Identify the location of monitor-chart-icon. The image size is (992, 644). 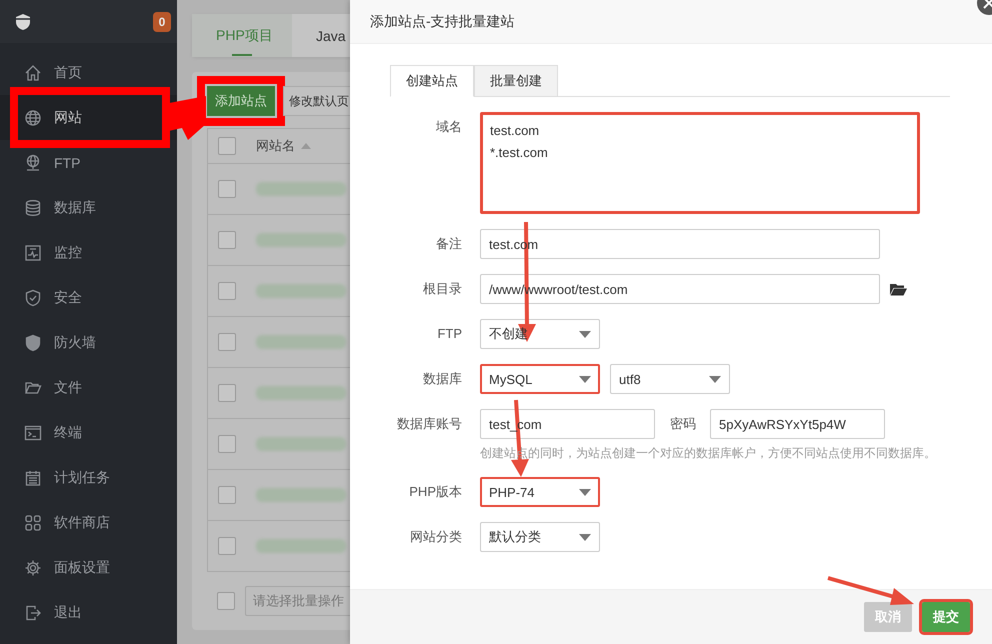
(33, 253).